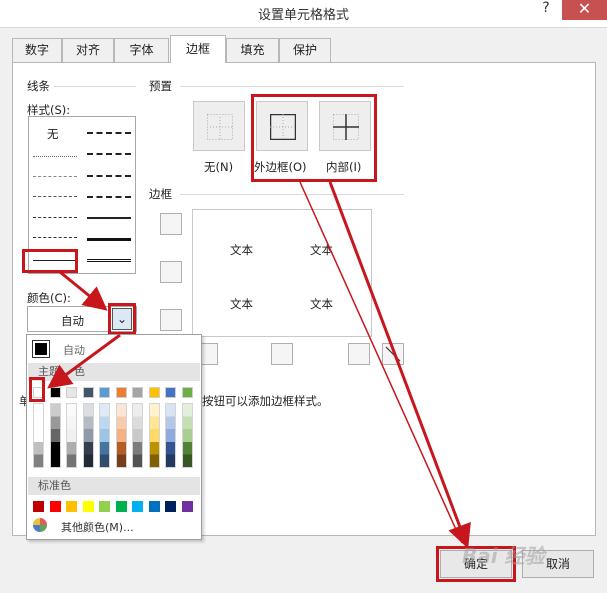 Image resolution: width=607 pixels, height=593 pixels. I want to click on tab-font: 字体, so click(141, 50).